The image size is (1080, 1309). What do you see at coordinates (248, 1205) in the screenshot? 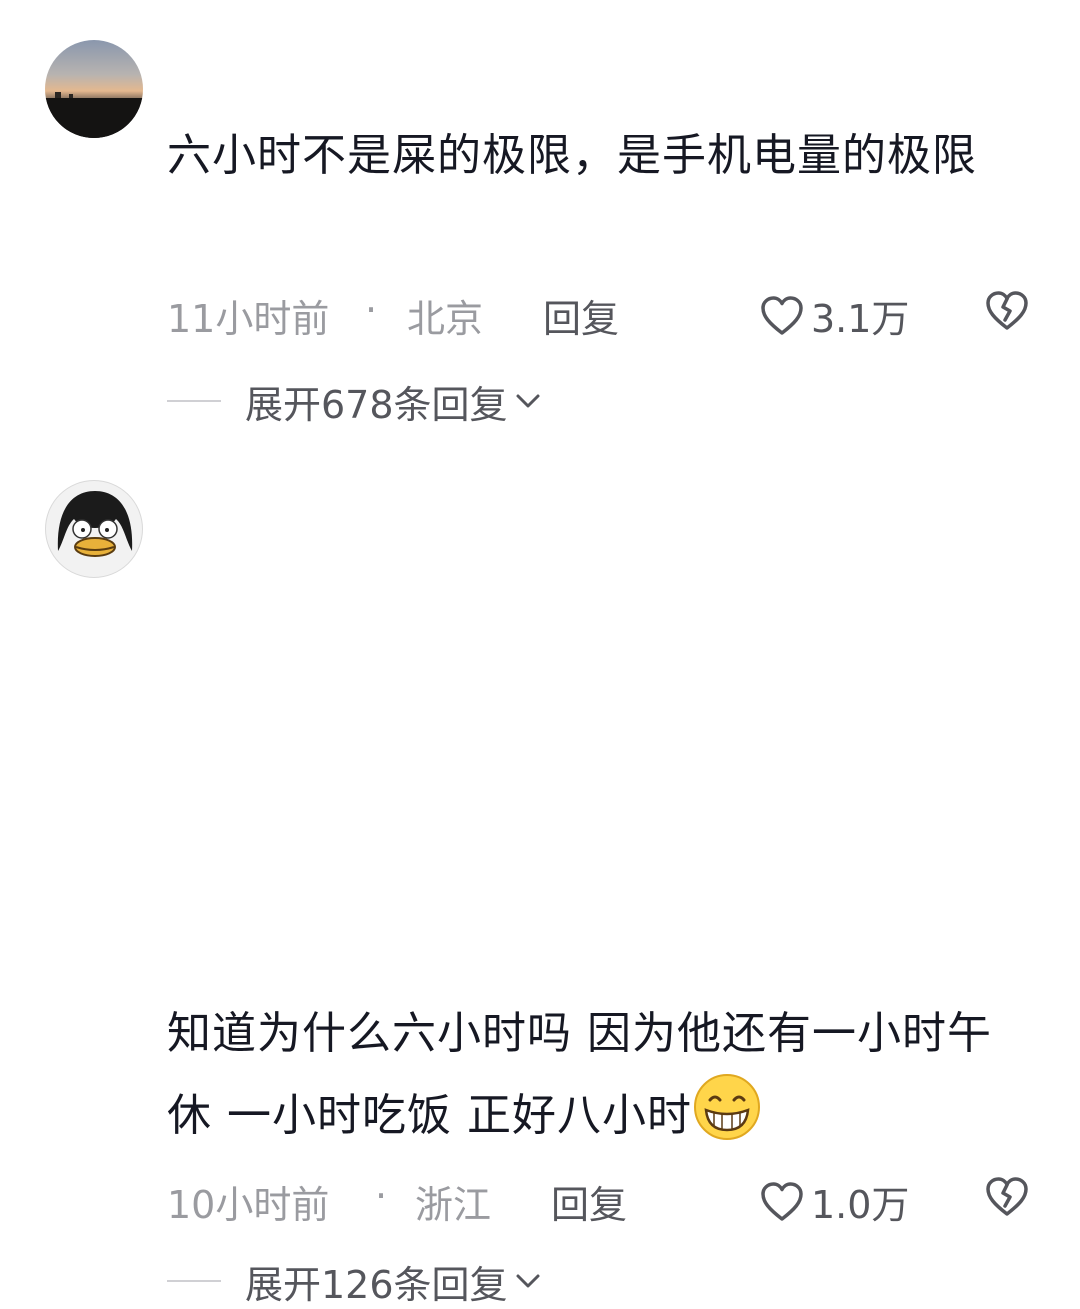
I see `comment-time: 10小时前` at bounding box center [248, 1205].